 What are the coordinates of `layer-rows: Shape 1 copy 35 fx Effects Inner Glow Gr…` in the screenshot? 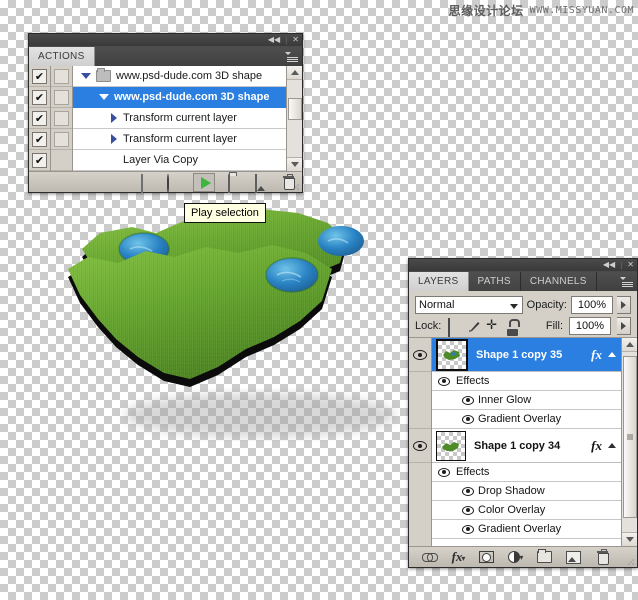 It's located at (526, 442).